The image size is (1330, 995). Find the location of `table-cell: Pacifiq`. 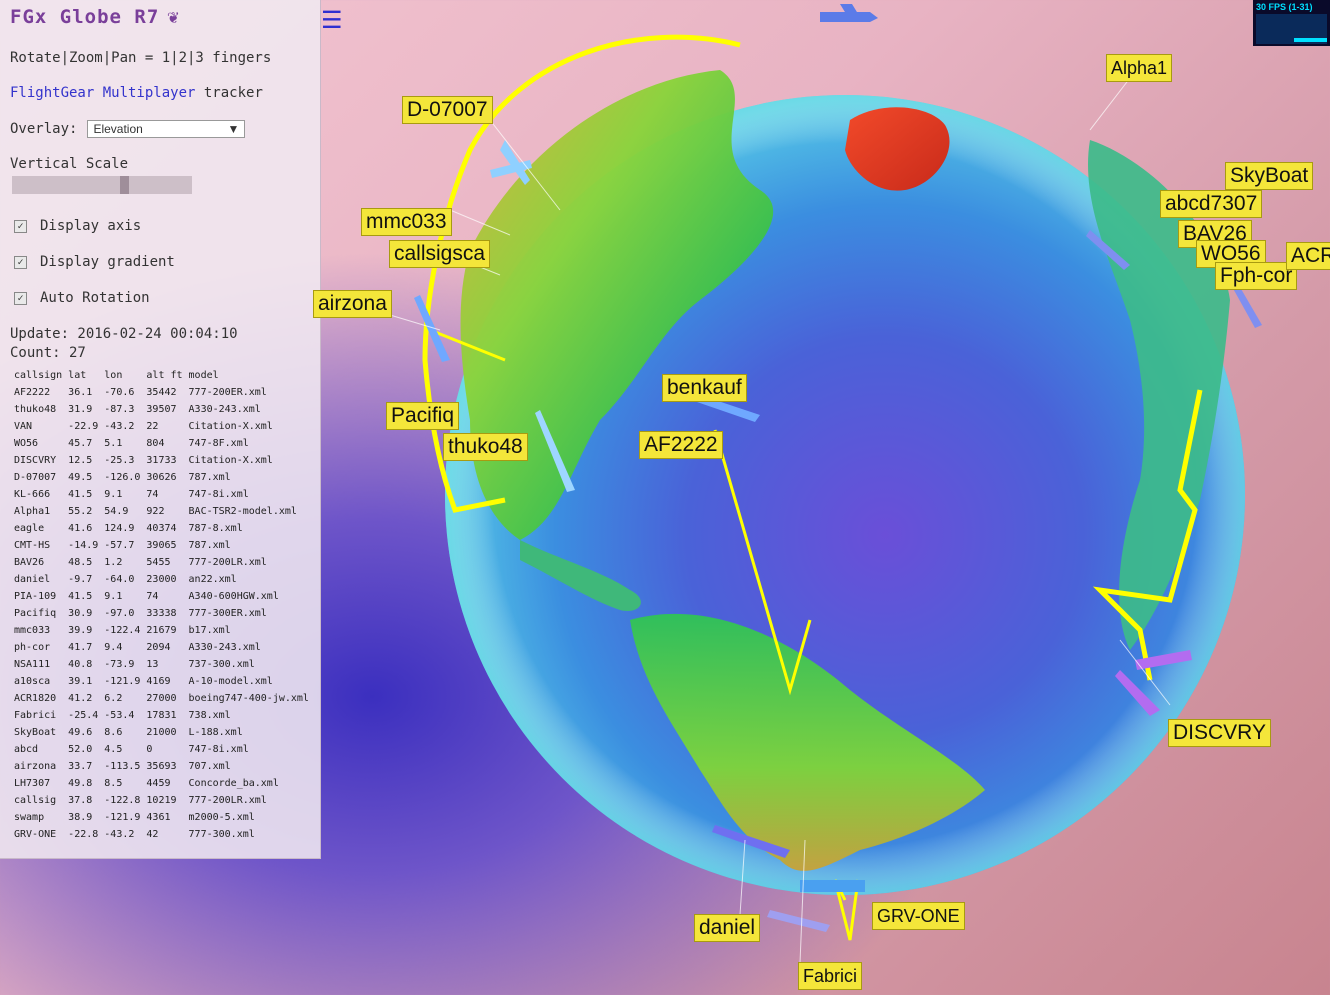

table-cell: Pacifiq is located at coordinates (35, 613).